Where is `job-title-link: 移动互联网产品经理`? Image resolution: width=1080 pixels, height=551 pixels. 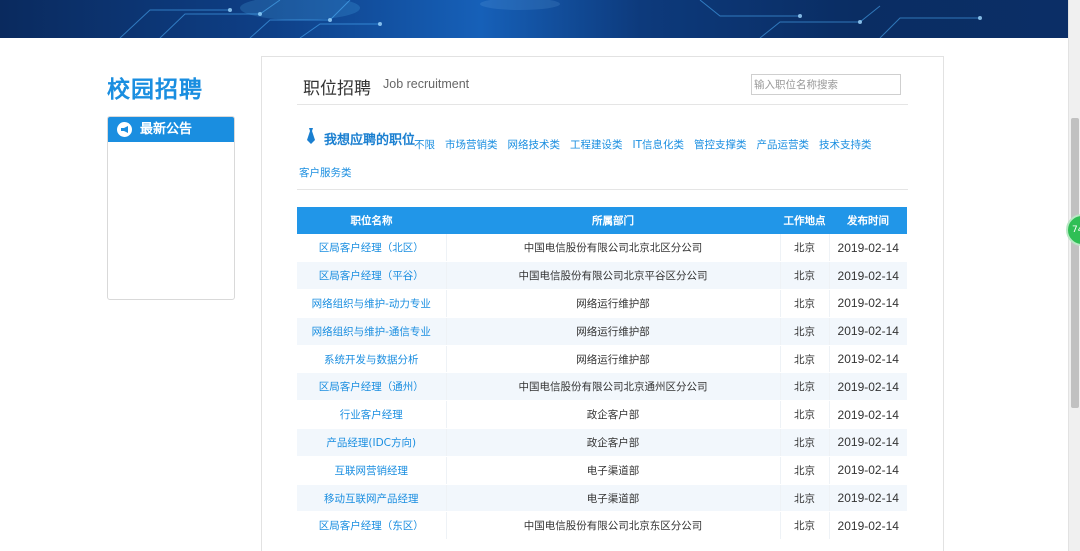
job-title-link: 移动互联网产品经理 is located at coordinates (371, 498).